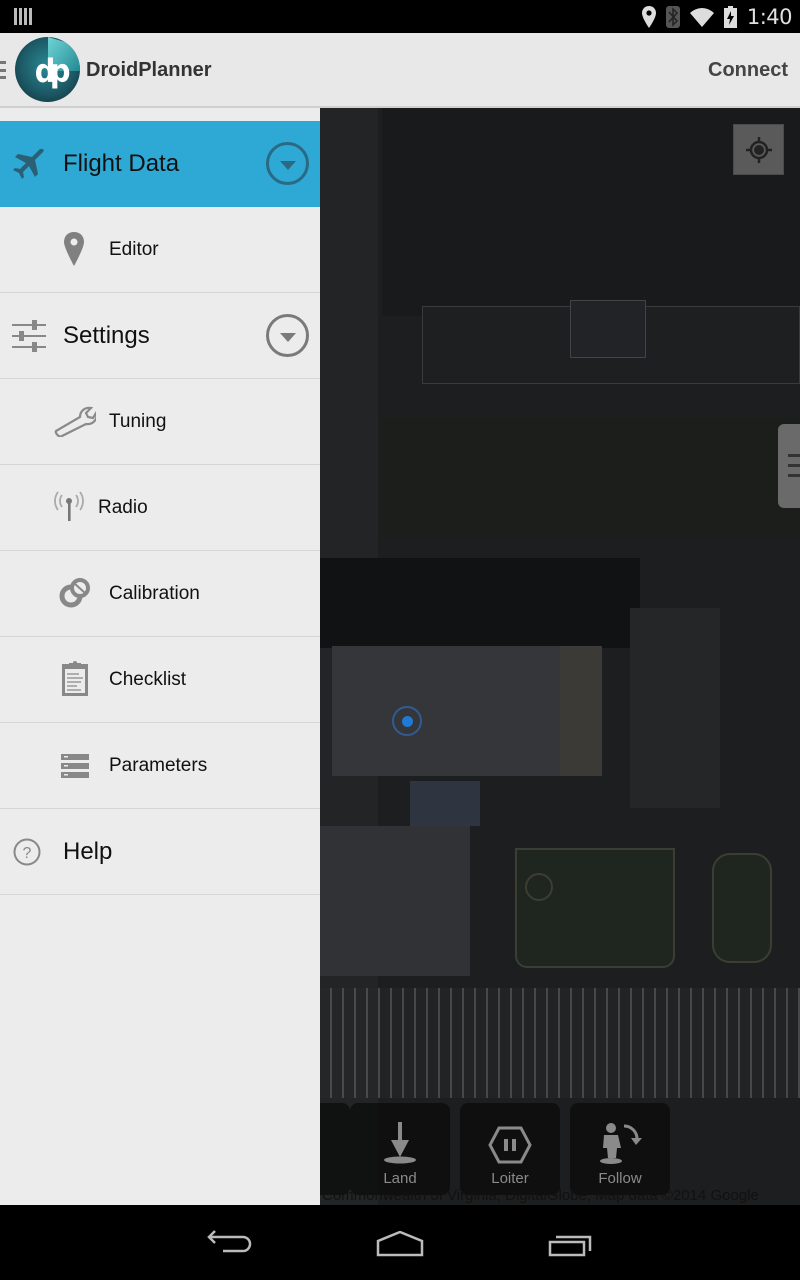 Image resolution: width=800 pixels, height=1280 pixels. What do you see at coordinates (701, 17) in the screenshot?
I see `wifi-icon` at bounding box center [701, 17].